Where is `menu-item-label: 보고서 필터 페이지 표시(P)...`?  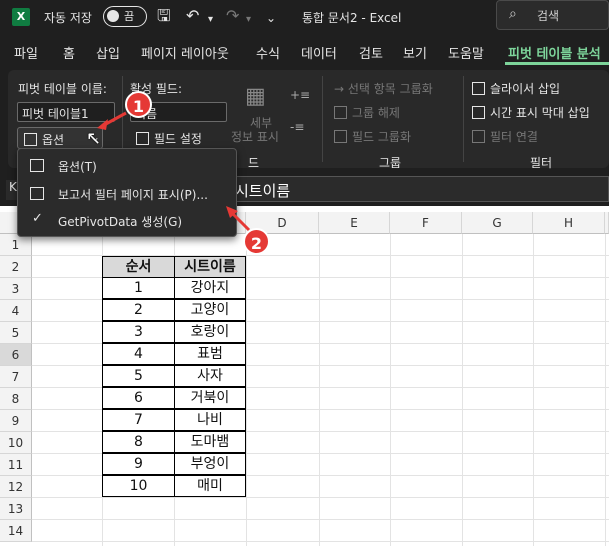
menu-item-label: 보고서 필터 페이지 표시(P)... is located at coordinates (133, 195).